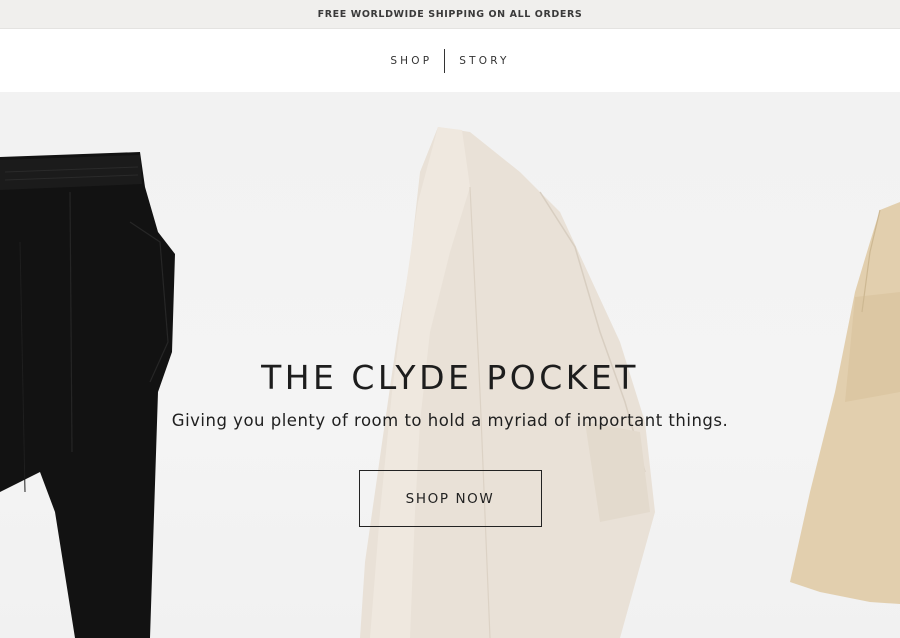 The height and width of the screenshot is (638, 900). I want to click on main-nav: SHOP STORY, so click(450, 60).